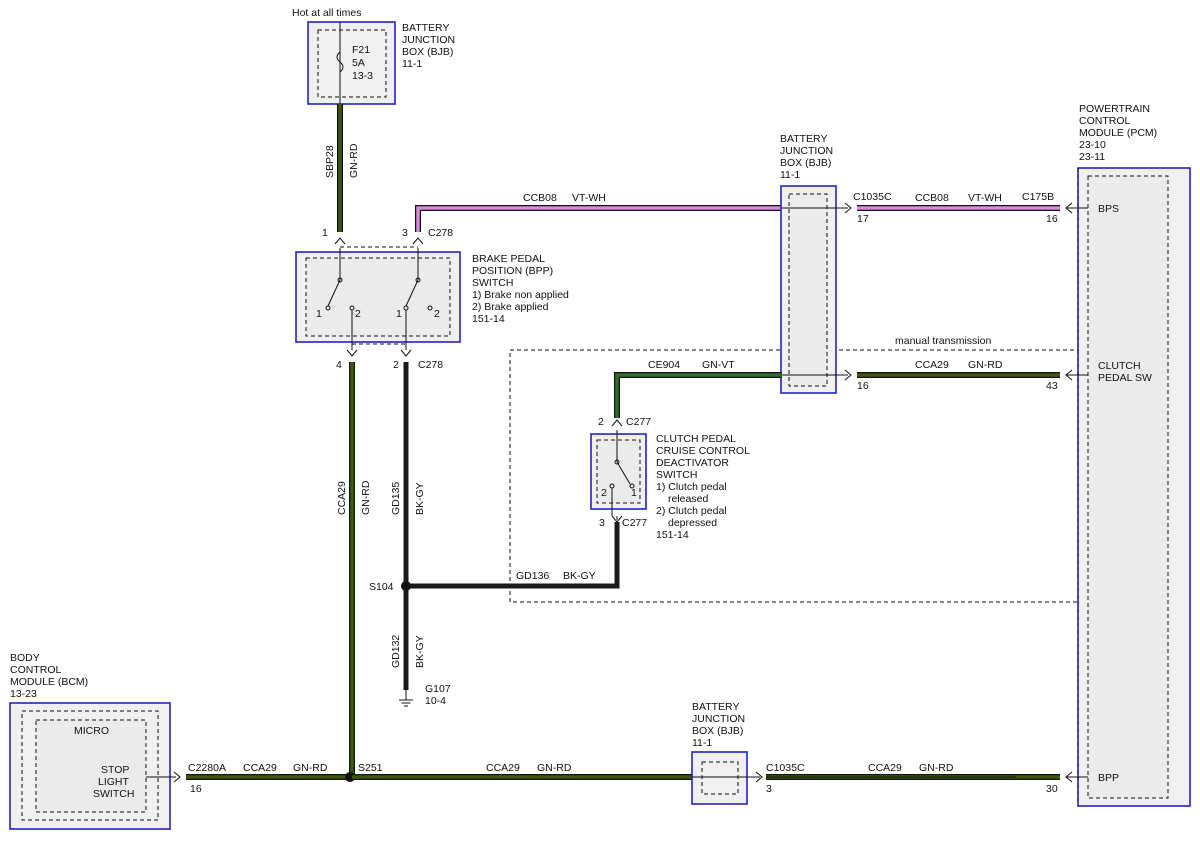 The width and height of the screenshot is (1200, 841). Describe the element at coordinates (361, 50) in the screenshot. I see `fuse-name: F21` at that location.